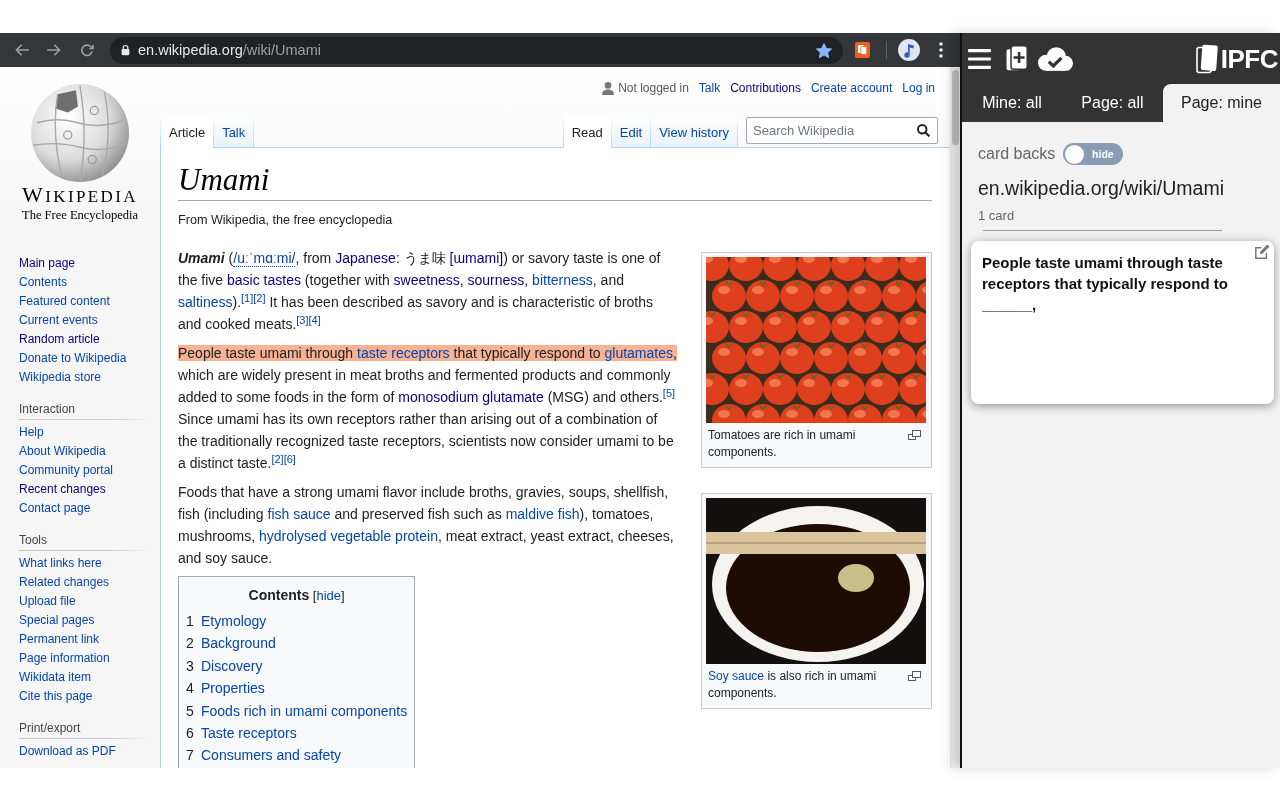 This screenshot has height=800, width=1280. Describe the element at coordinates (247, 297) in the screenshot. I see `citation-link: [1]` at that location.